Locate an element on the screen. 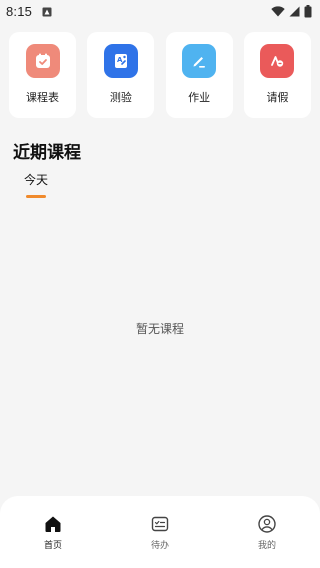  nav-item-home: 首页 is located at coordinates (53, 532).